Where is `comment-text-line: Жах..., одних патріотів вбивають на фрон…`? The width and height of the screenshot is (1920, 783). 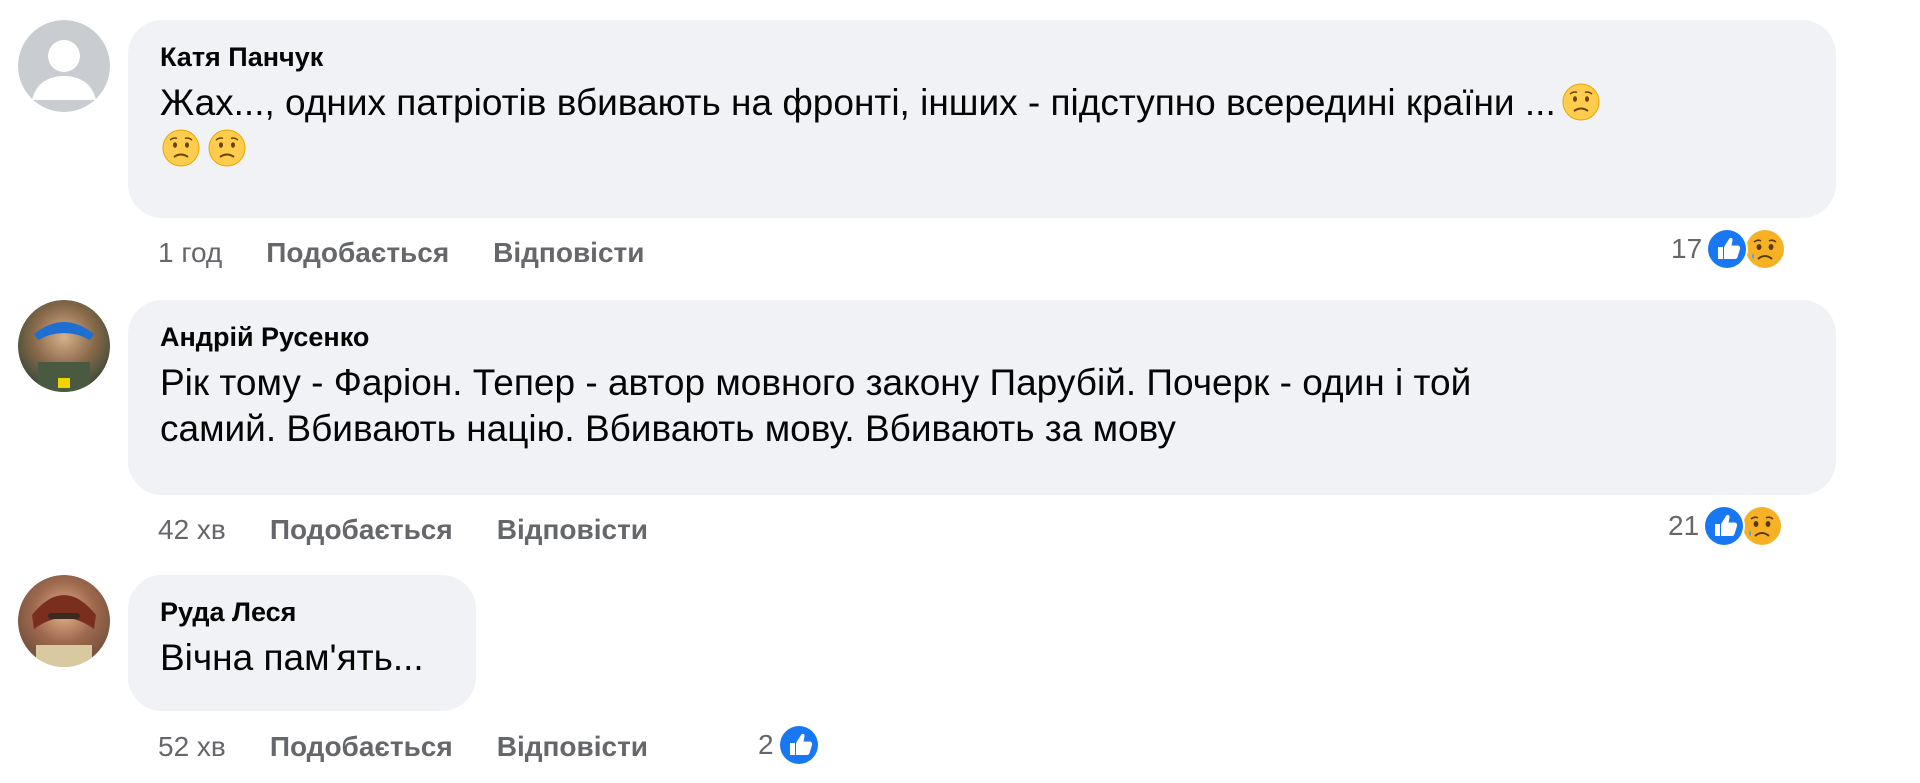
comment-text-line: Жах..., одних патріотів вбивають на фрон… is located at coordinates (858, 102).